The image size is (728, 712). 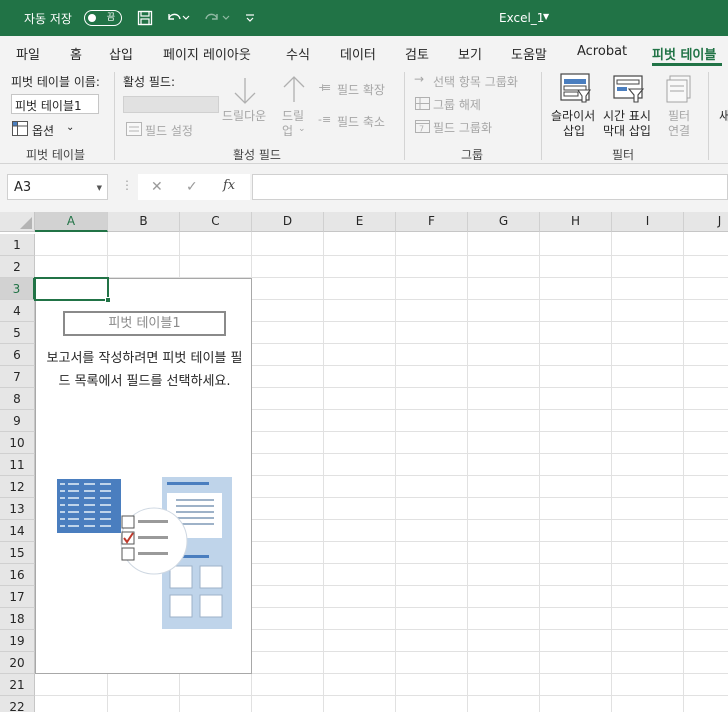 I want to click on tab-acrobat: Acrobat, so click(x=602, y=51).